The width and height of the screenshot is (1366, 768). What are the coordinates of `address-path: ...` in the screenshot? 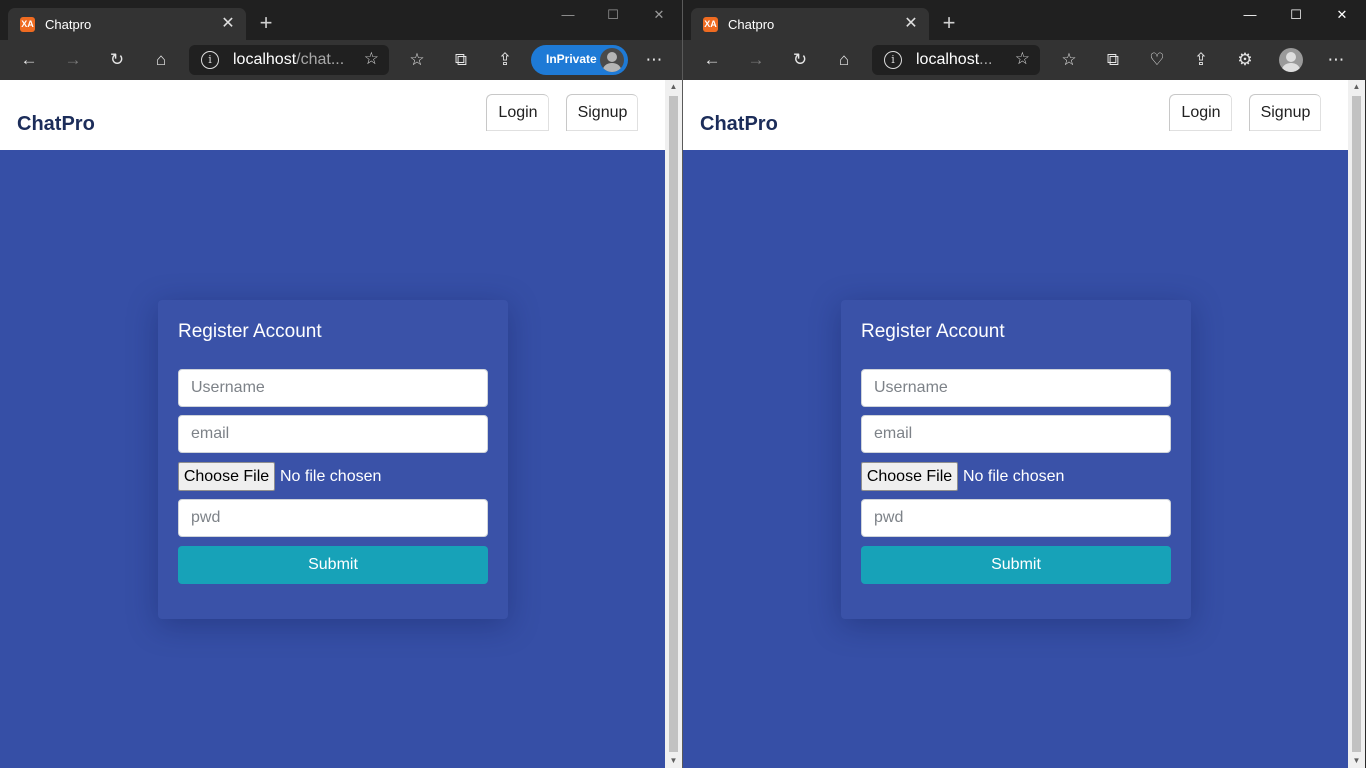 It's located at (986, 59).